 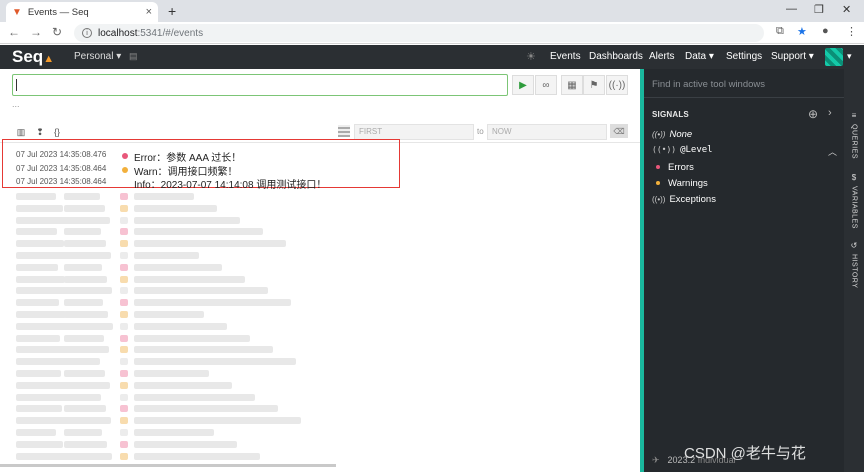 What do you see at coordinates (744, 56) in the screenshot?
I see `nav-settings: Settings` at bounding box center [744, 56].